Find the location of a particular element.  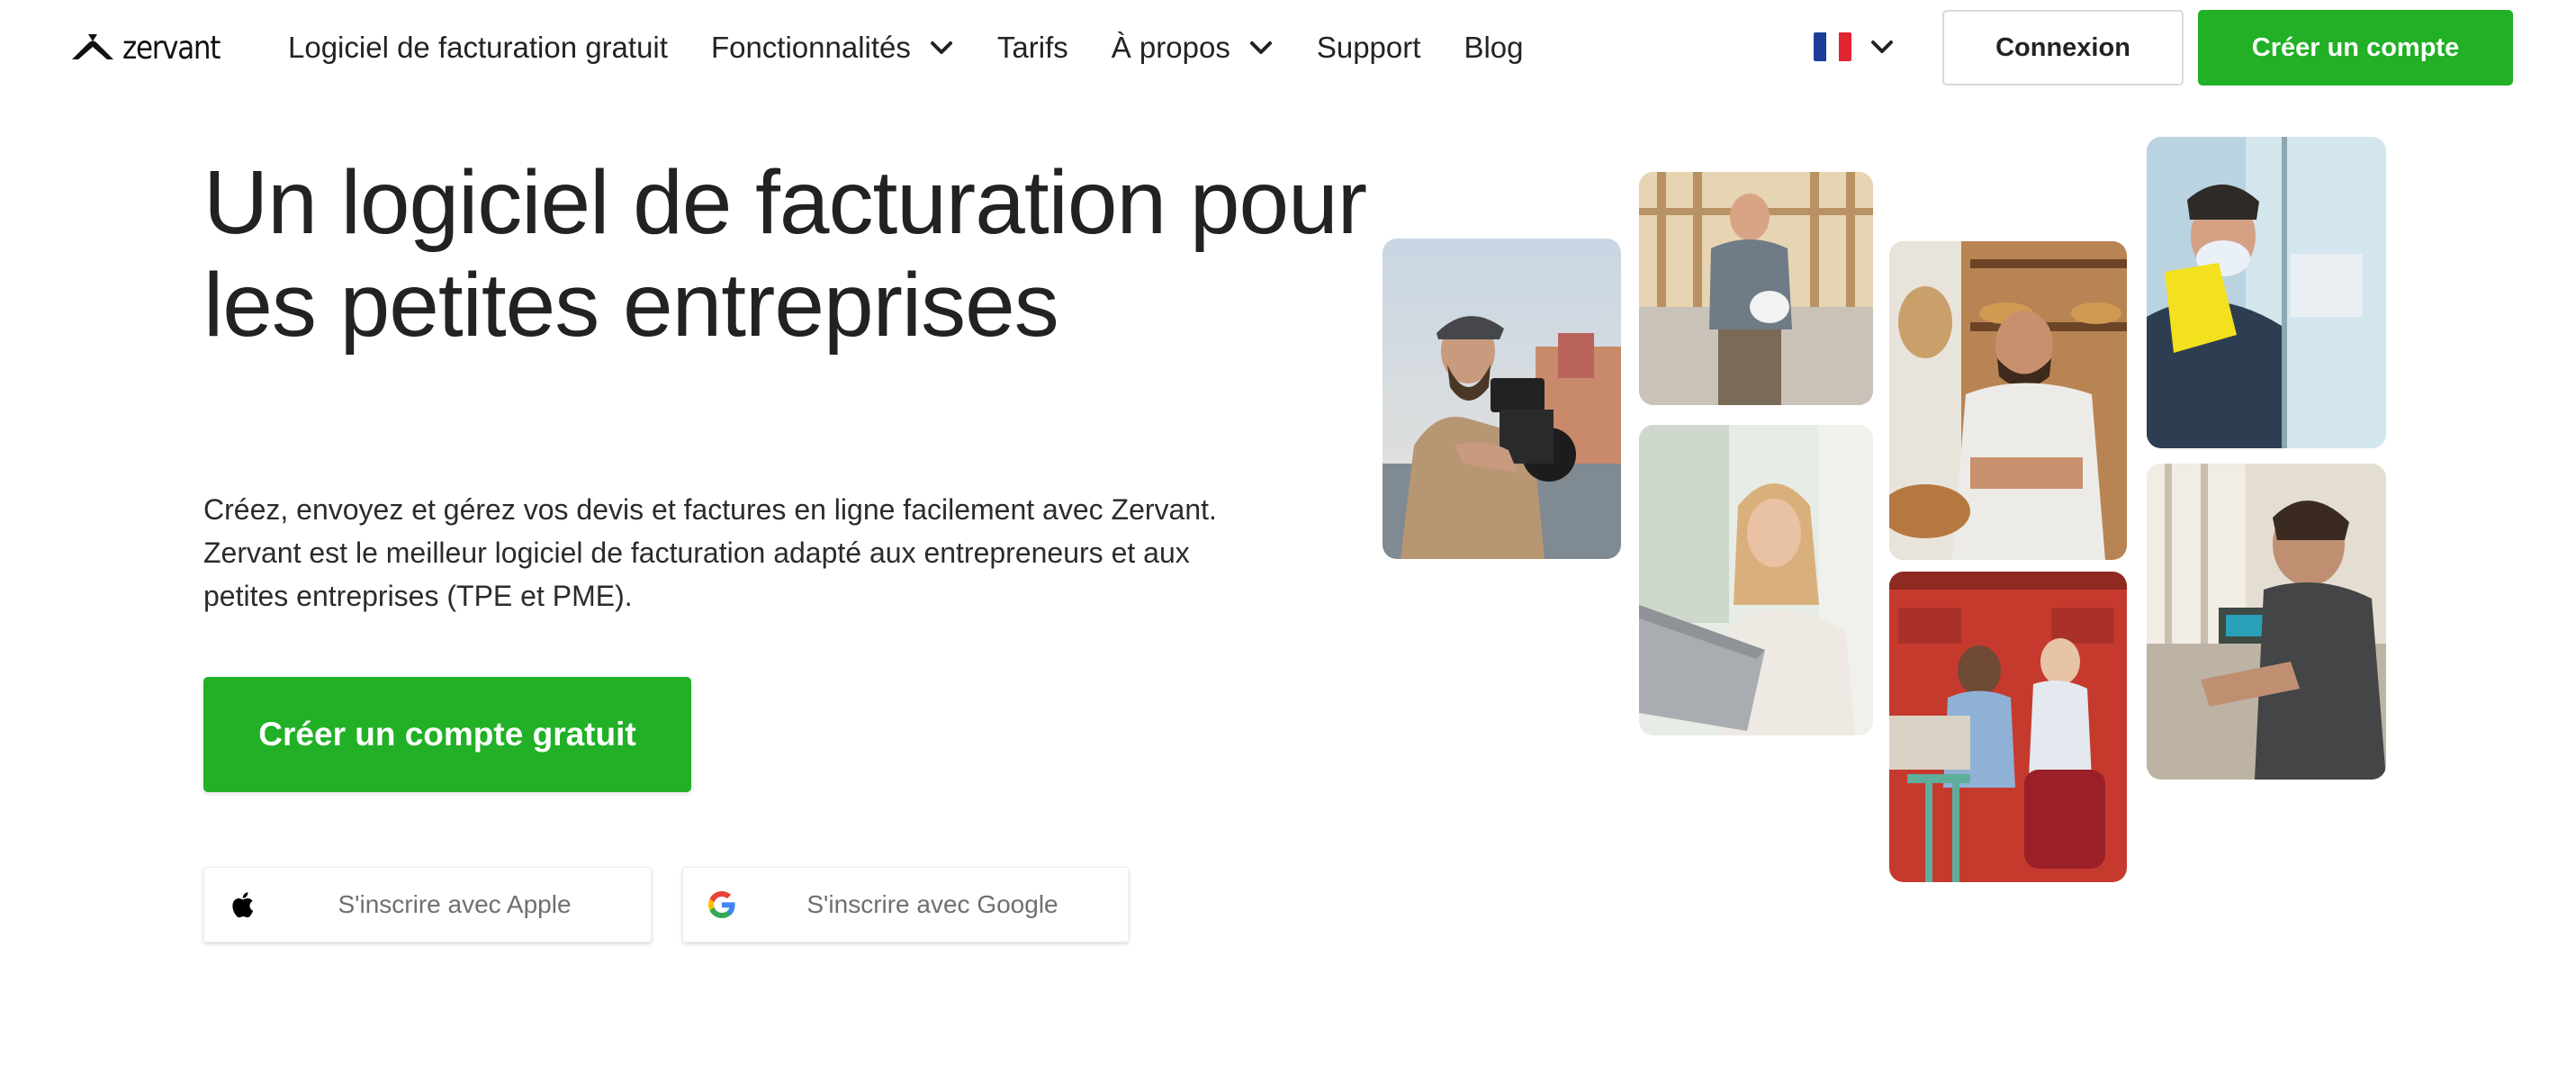

create-free-account-button: Créer un compte gratuit is located at coordinates (447, 735).